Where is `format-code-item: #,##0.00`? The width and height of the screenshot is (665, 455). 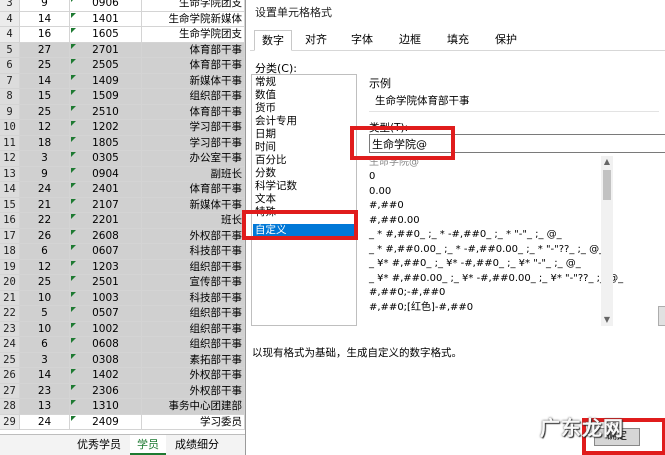
format-code-item: #,##0.00 is located at coordinates (394, 220).